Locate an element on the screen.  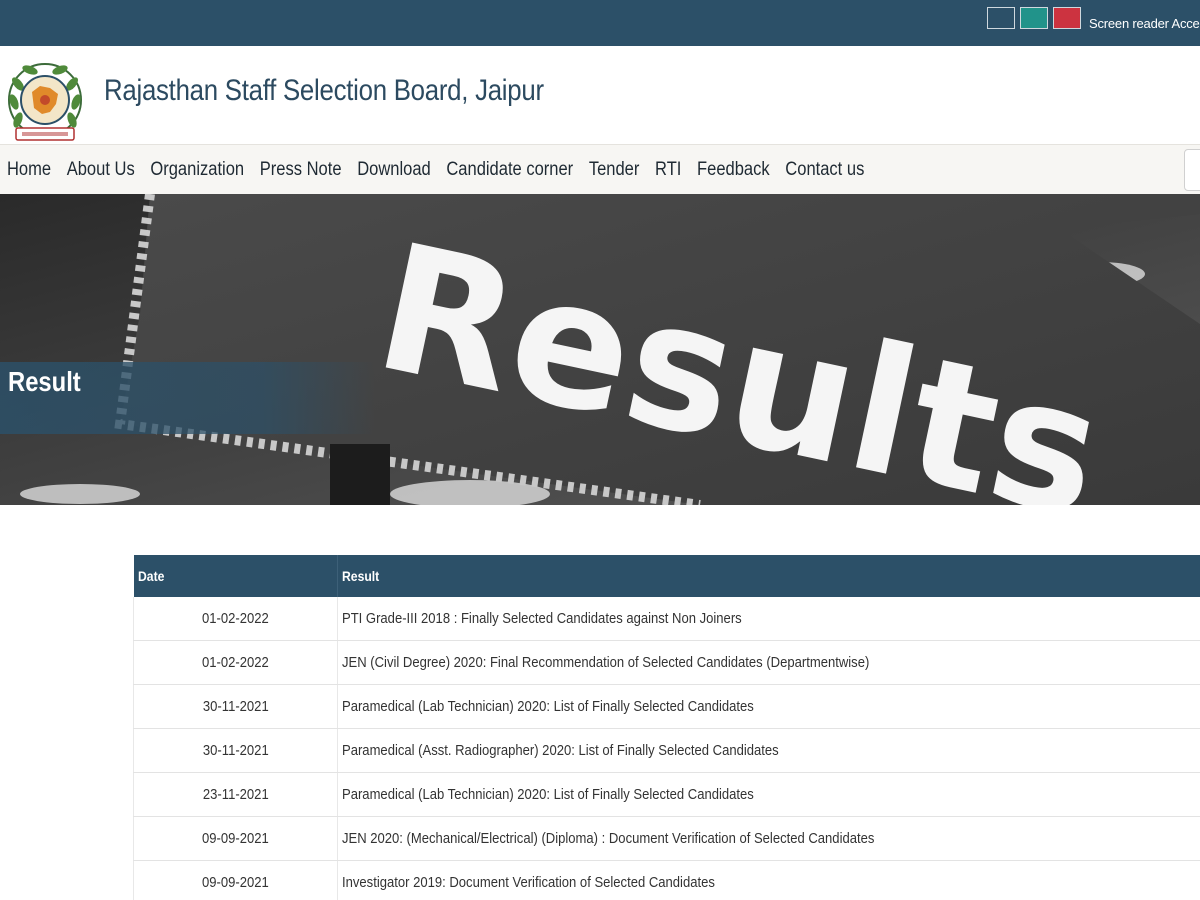
site-header: Rajasthan Staff Selection Board, Jaipur is located at coordinates (600, 95).